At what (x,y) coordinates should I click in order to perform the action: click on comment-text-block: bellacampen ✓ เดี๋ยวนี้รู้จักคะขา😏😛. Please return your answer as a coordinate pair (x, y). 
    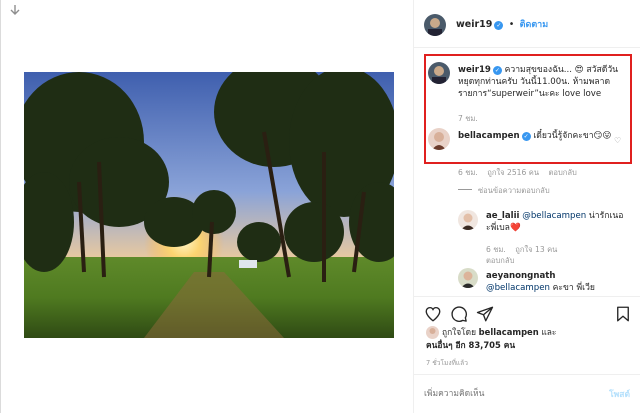
    Looking at the image, I should click on (536, 136).